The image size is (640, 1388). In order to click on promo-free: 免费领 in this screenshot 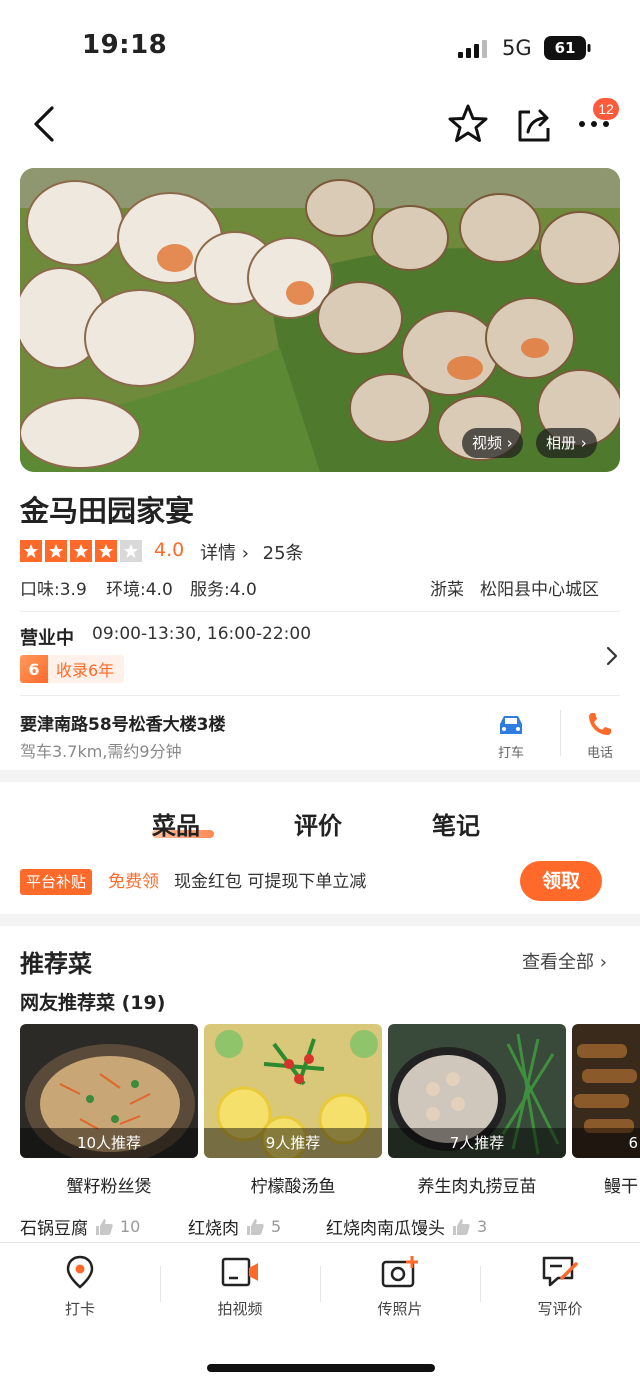, I will do `click(133, 882)`.